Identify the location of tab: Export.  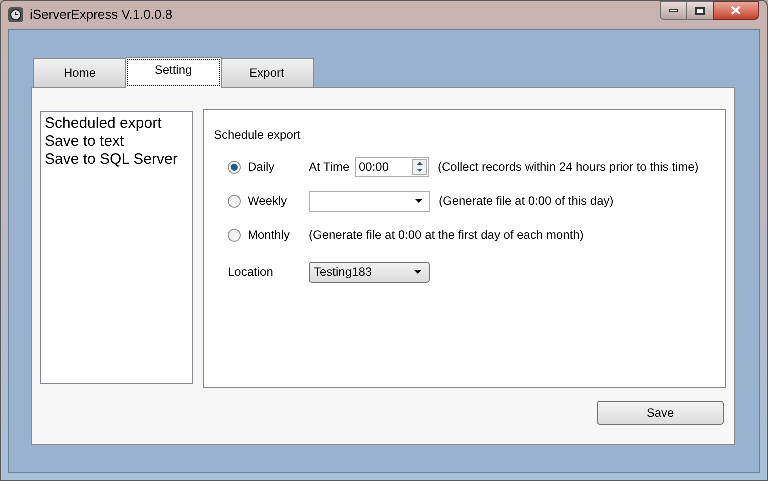
(267, 72).